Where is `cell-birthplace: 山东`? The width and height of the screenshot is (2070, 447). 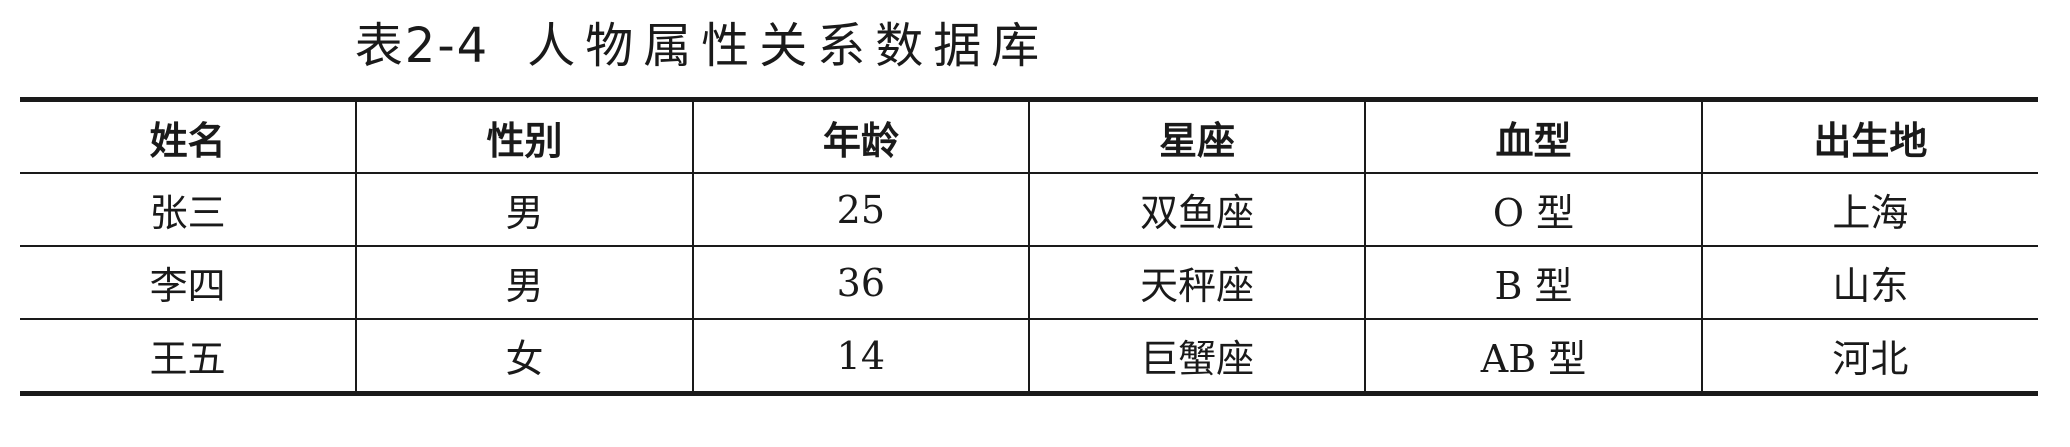
cell-birthplace: 山东 is located at coordinates (1869, 283).